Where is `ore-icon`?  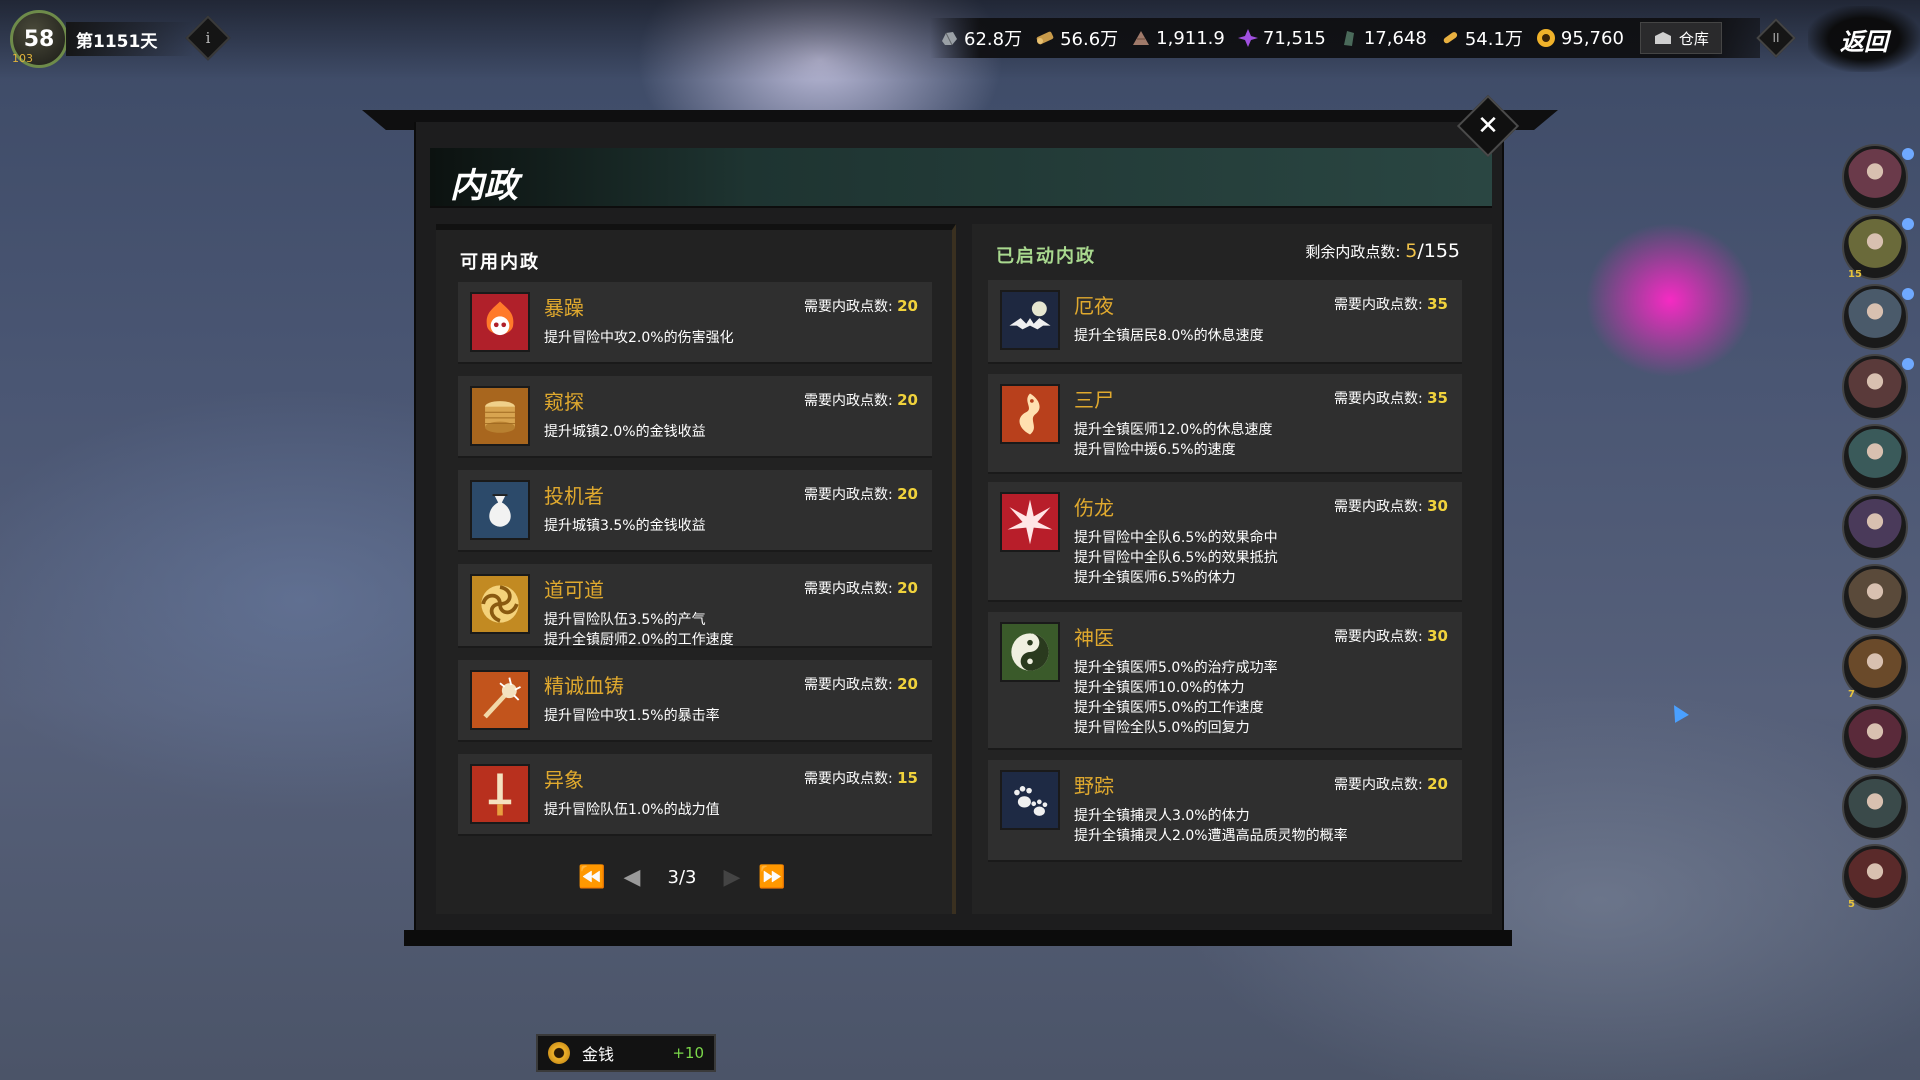
ore-icon is located at coordinates (1141, 38).